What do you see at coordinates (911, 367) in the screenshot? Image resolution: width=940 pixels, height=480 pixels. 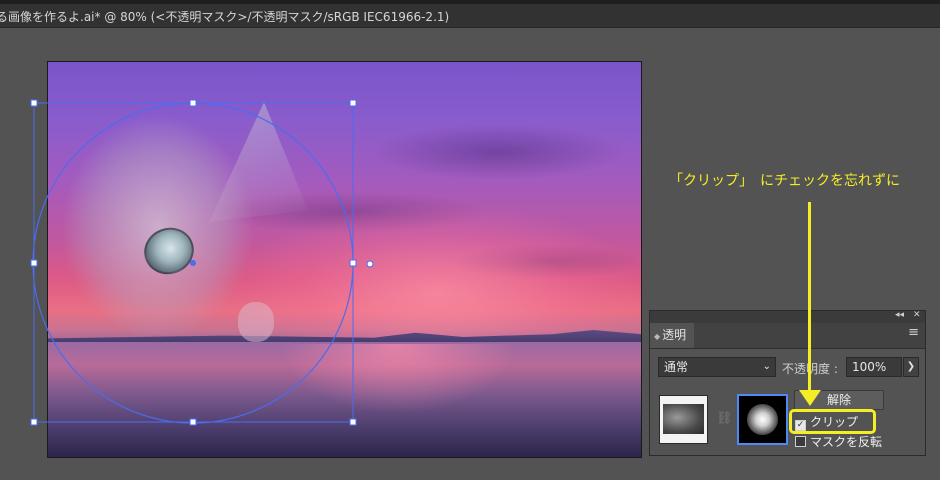 I see `chevron-right-icon: ❯` at bounding box center [911, 367].